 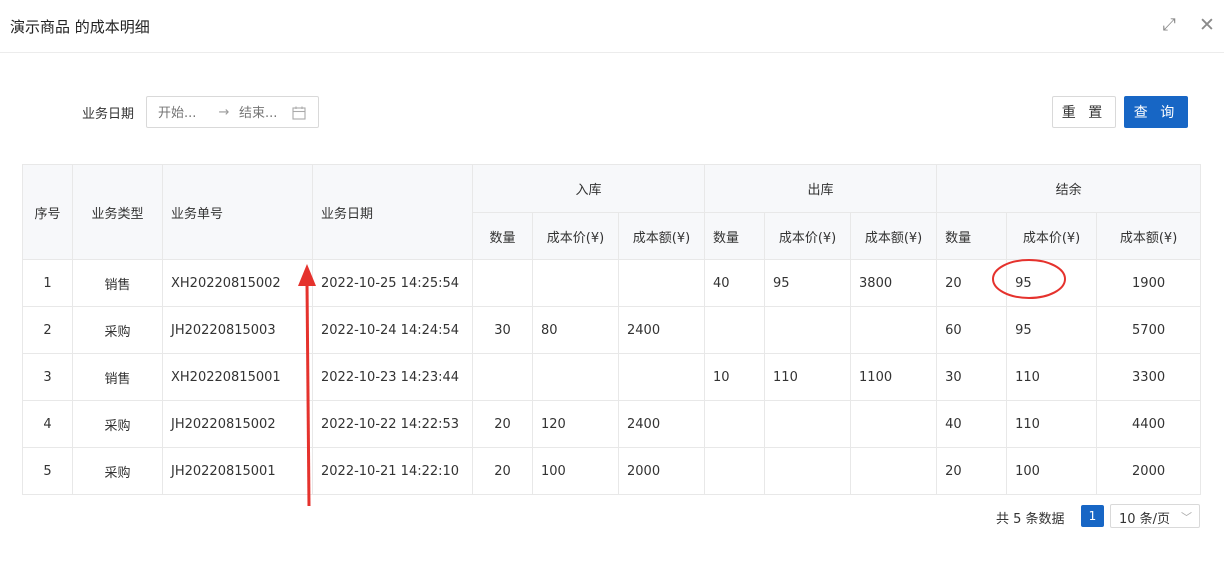 What do you see at coordinates (265, 113) in the screenshot?
I see `end-date-input` at bounding box center [265, 113].